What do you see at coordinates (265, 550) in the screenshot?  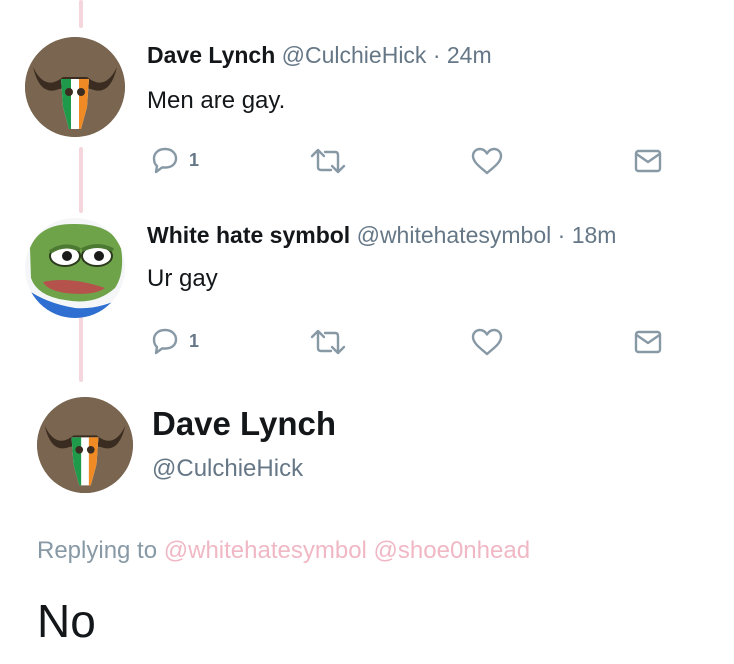 I see `mention-link: @whitehatesymbol` at bounding box center [265, 550].